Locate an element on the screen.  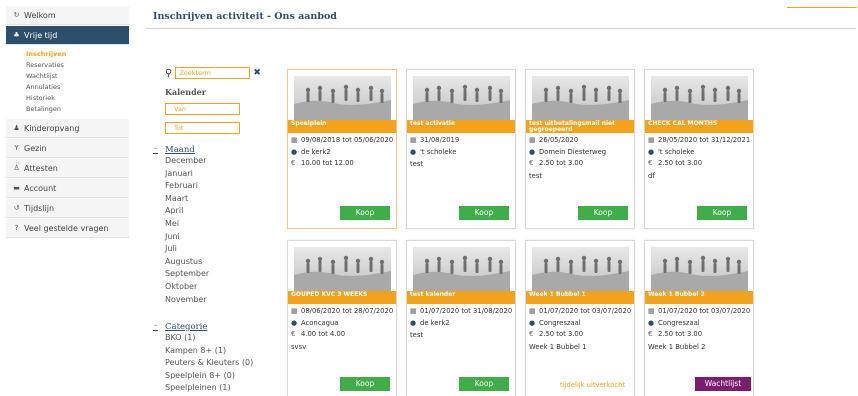
sidebar-item-attesten: ♙ Attesten is located at coordinates (67, 168).